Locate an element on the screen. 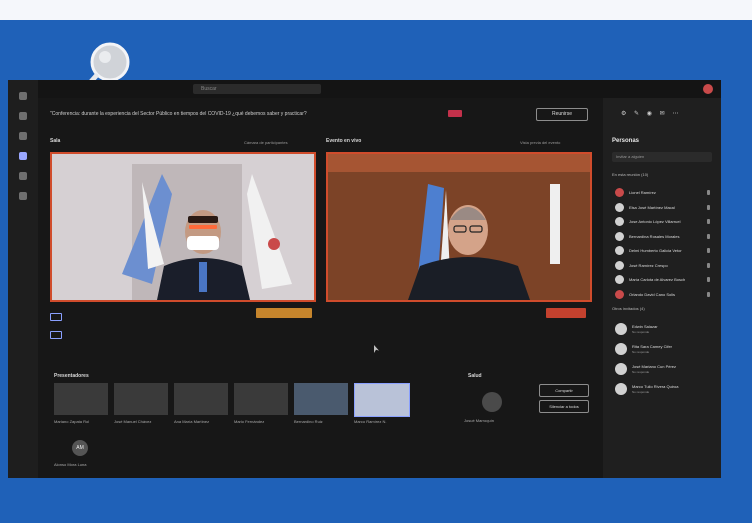  video-feed-left is located at coordinates (183, 227).